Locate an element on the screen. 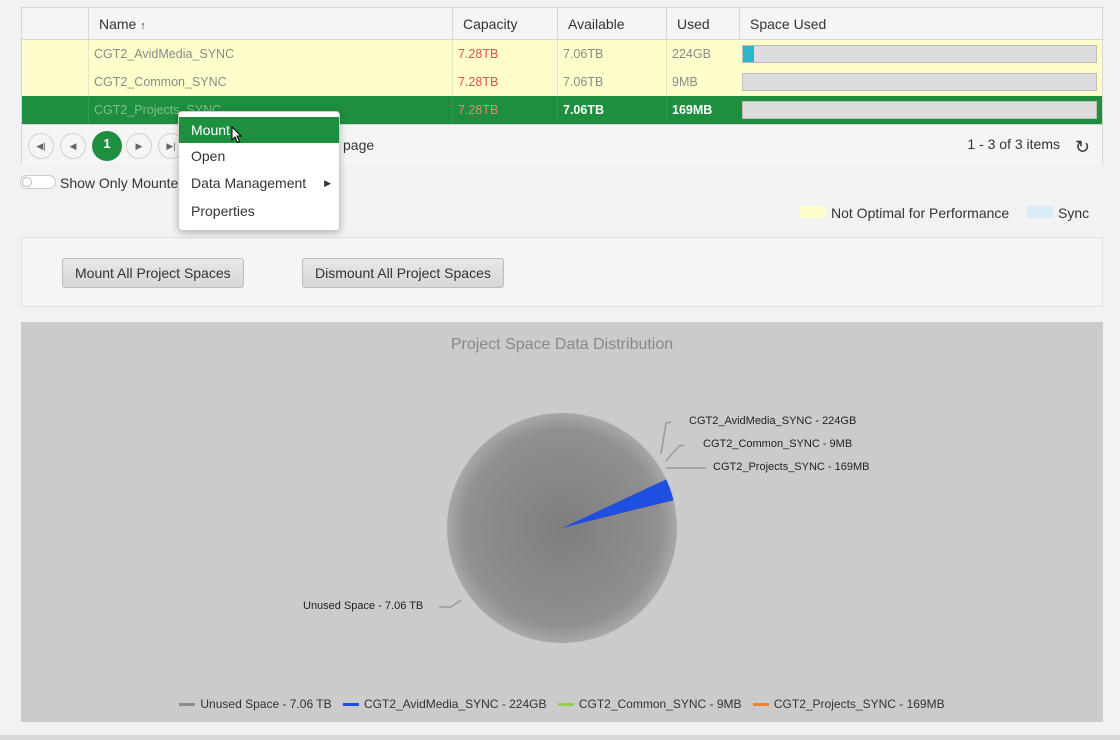  legend-line-avid is located at coordinates (350, 705).